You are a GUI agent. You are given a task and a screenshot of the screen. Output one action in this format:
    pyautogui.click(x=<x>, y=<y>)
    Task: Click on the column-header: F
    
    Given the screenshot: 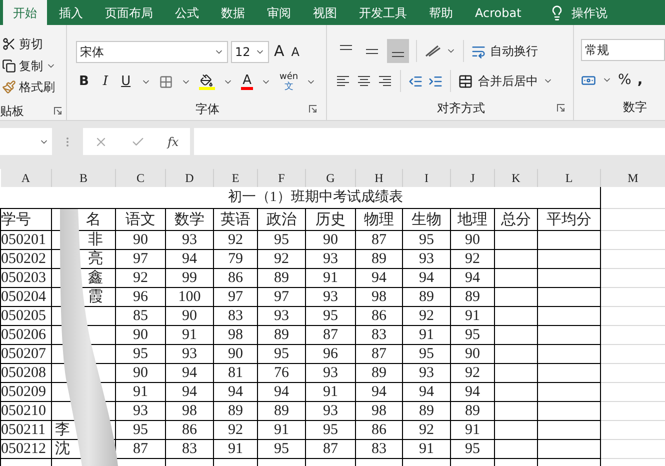 What is the action you would take?
    pyautogui.click(x=282, y=178)
    